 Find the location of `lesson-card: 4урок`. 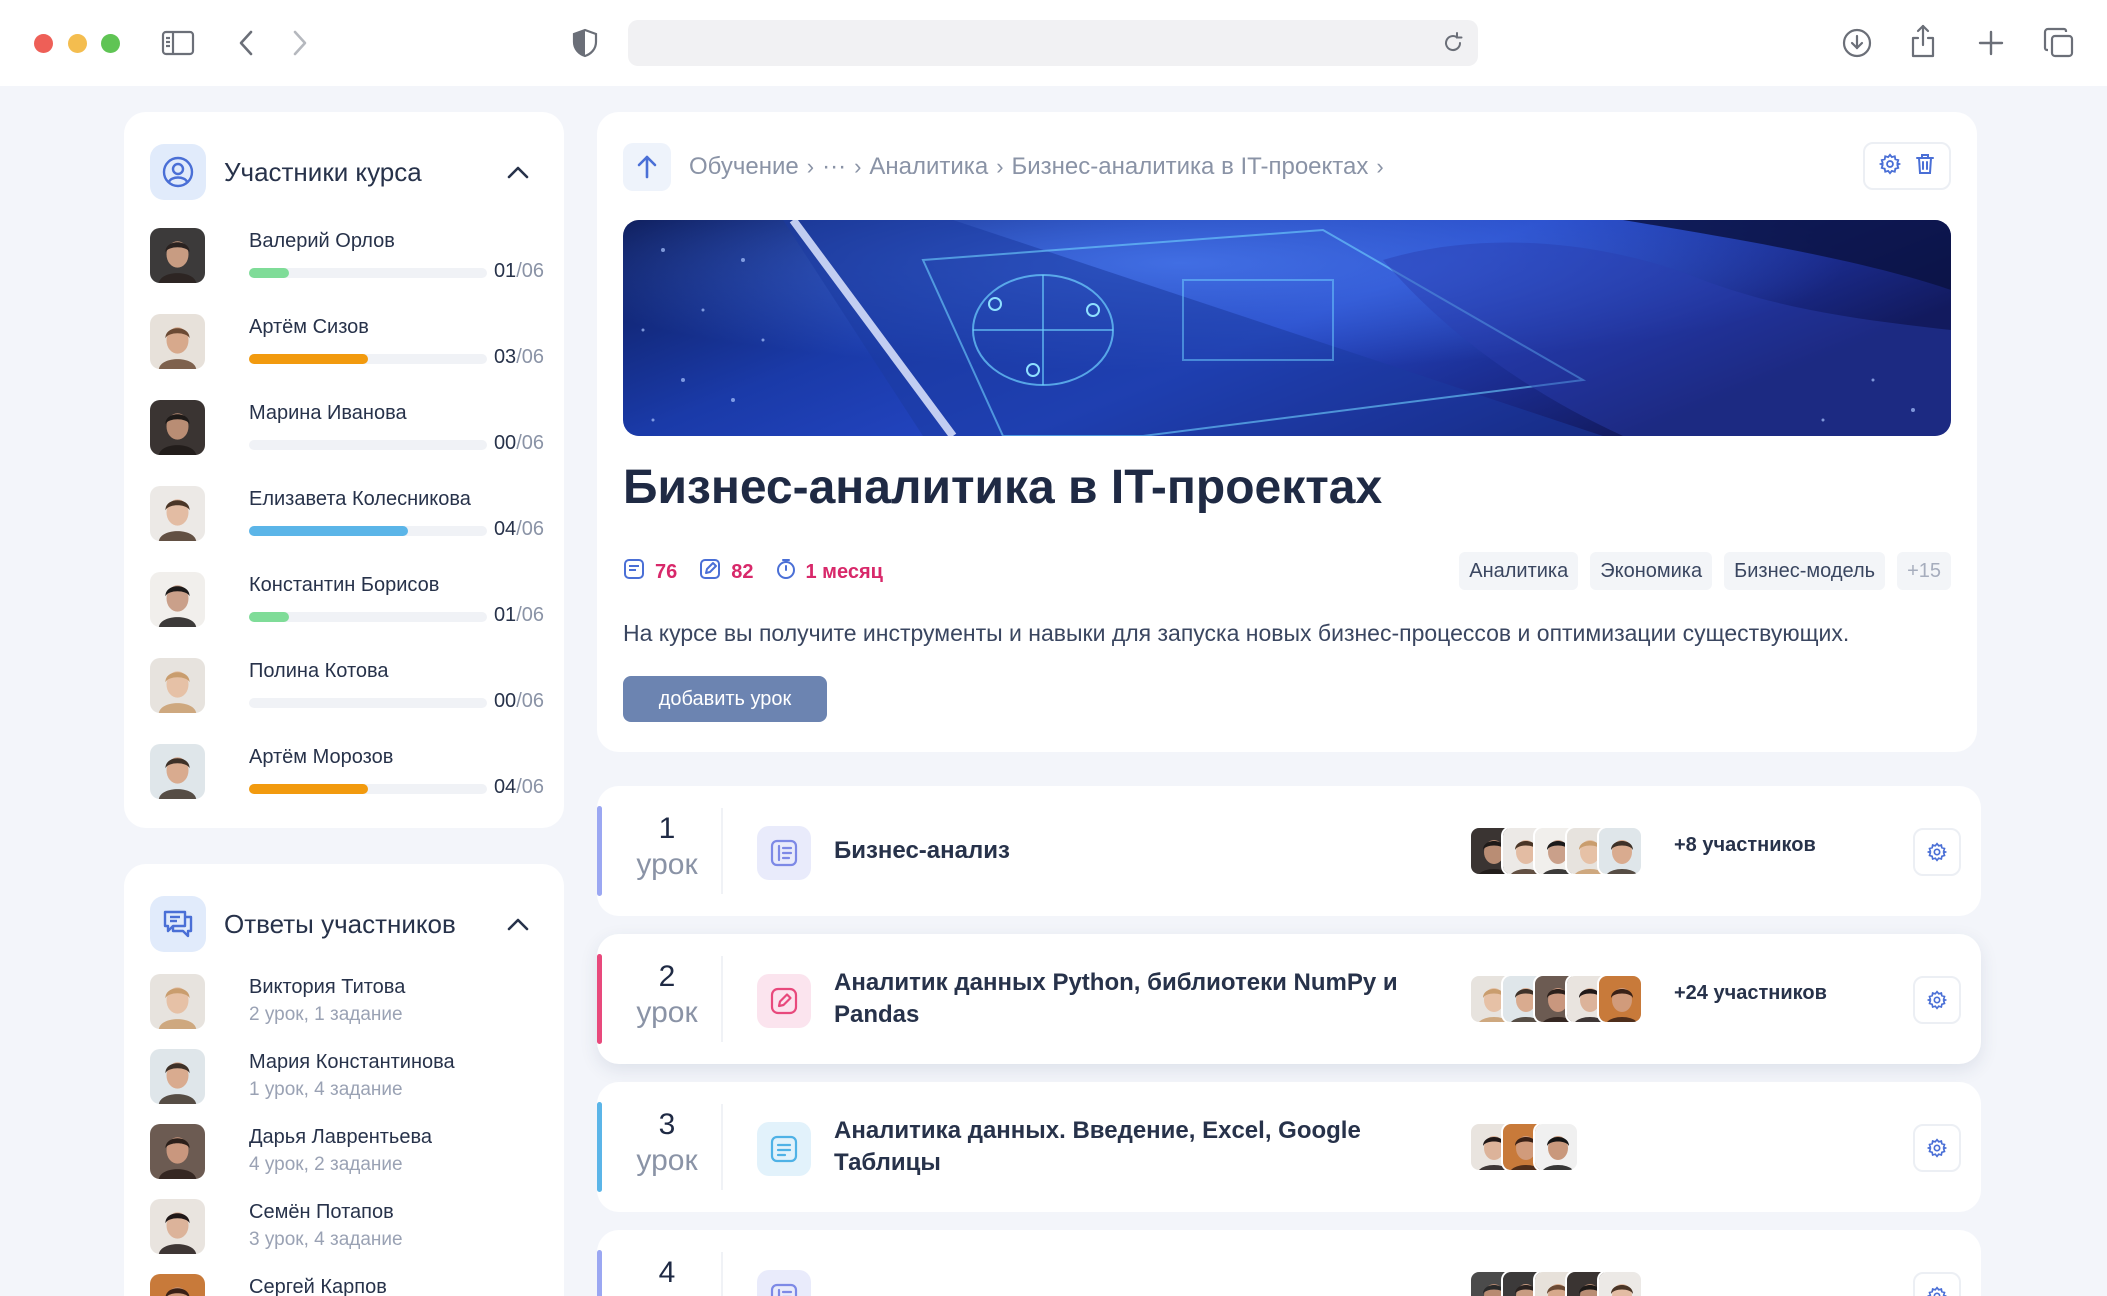

lesson-card: 4урок is located at coordinates (1289, 1263).